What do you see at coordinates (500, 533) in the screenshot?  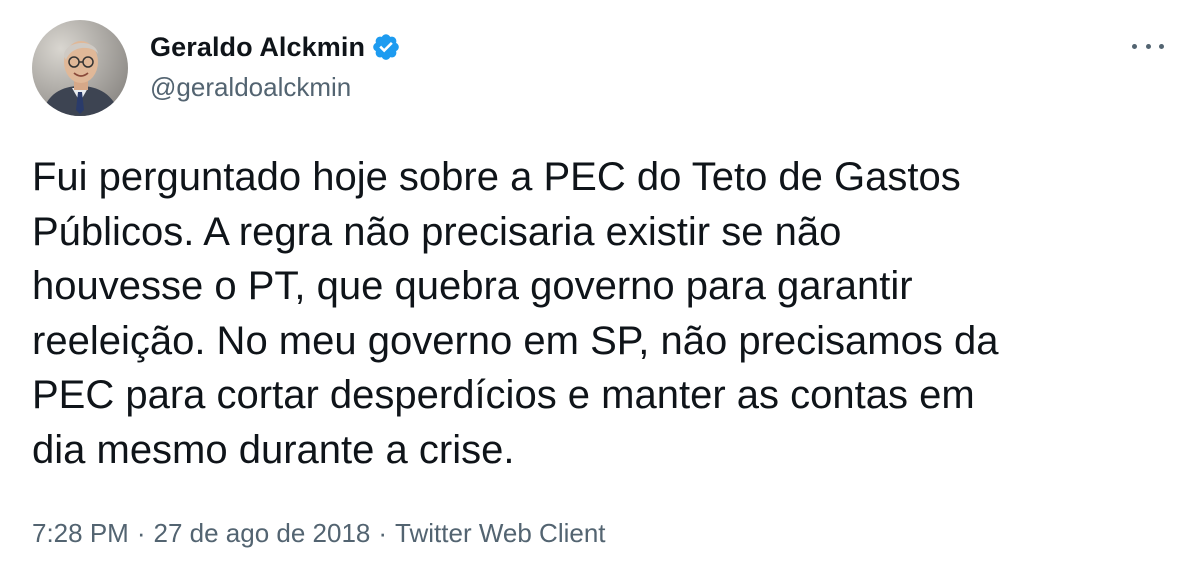 I see `tweet-source: Twitter Web Client` at bounding box center [500, 533].